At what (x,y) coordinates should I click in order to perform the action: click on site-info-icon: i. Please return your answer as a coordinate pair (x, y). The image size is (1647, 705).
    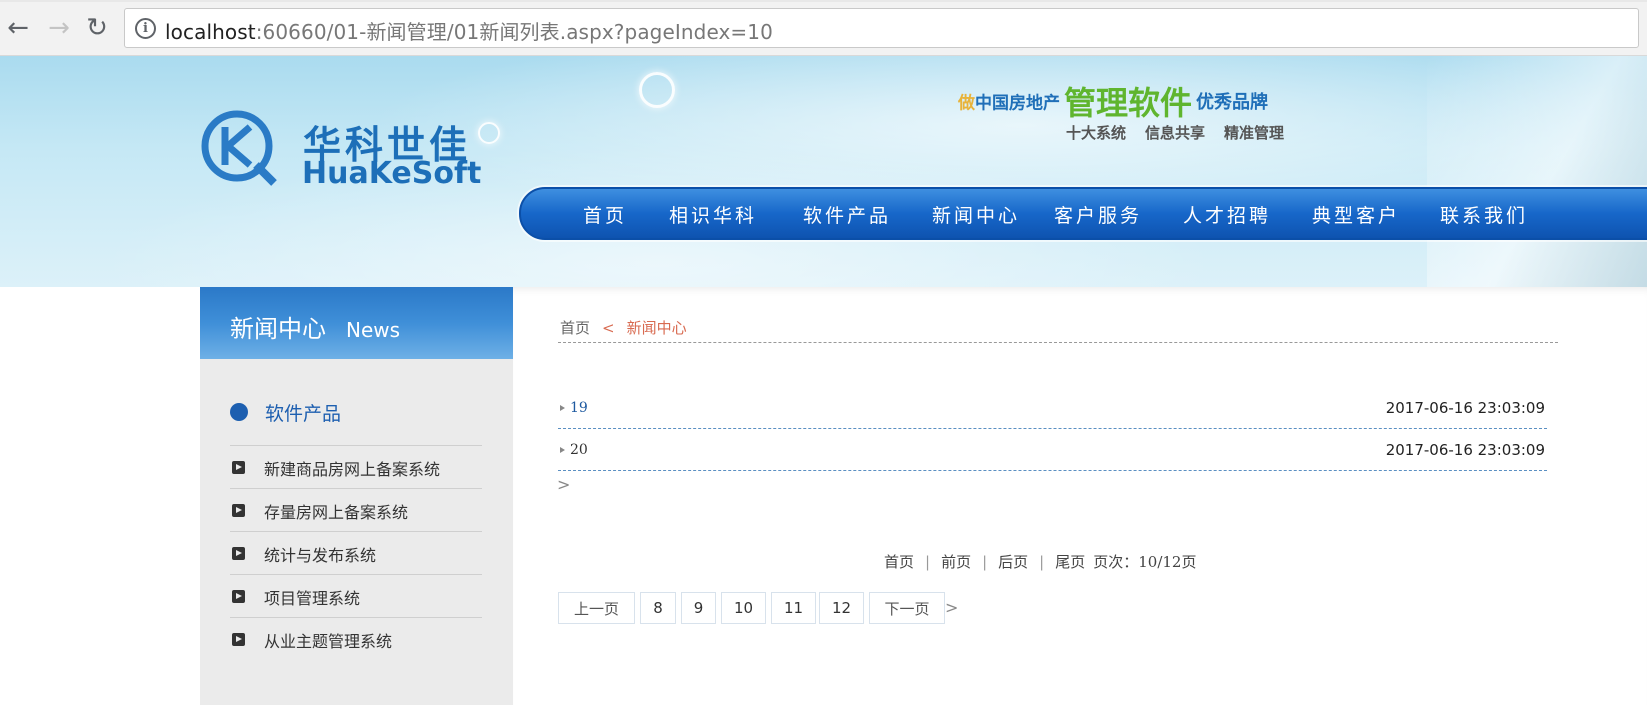
    Looking at the image, I should click on (145, 28).